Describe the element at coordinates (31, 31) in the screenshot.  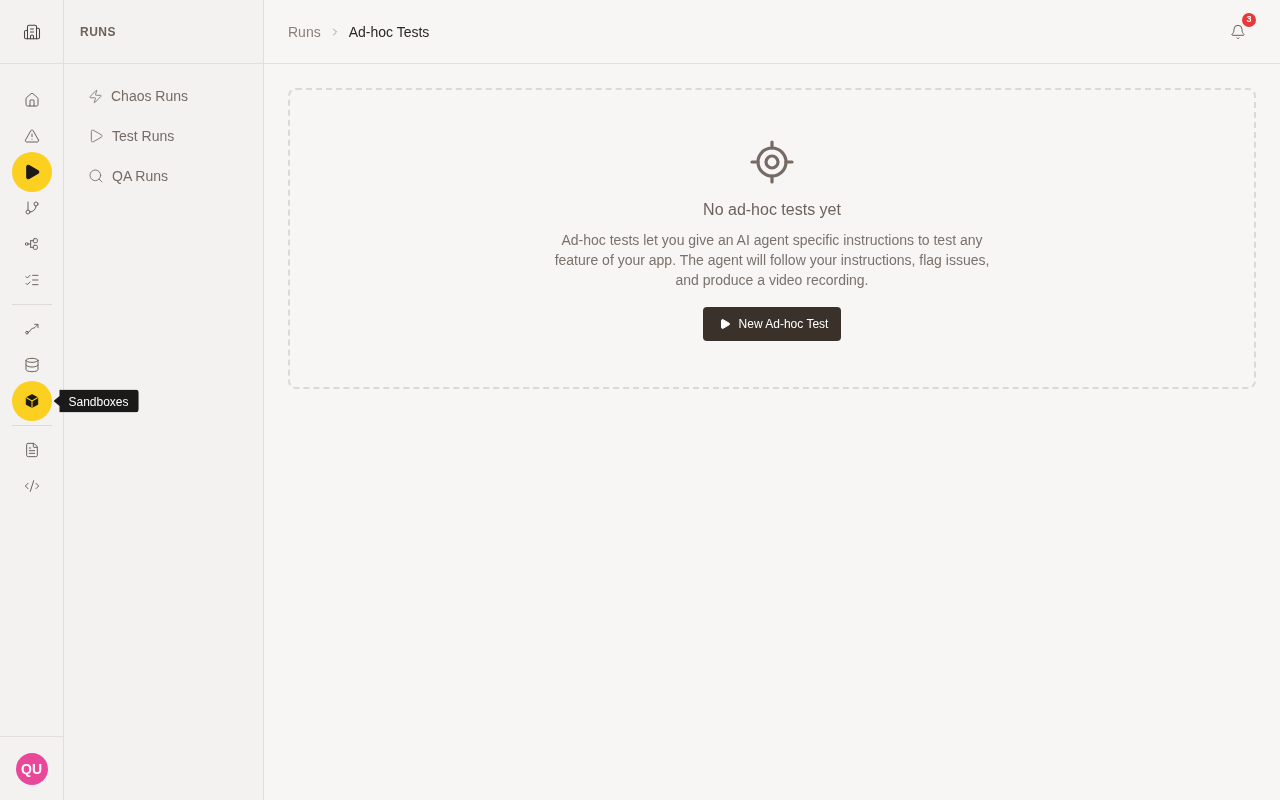
I see `building-icon` at that location.